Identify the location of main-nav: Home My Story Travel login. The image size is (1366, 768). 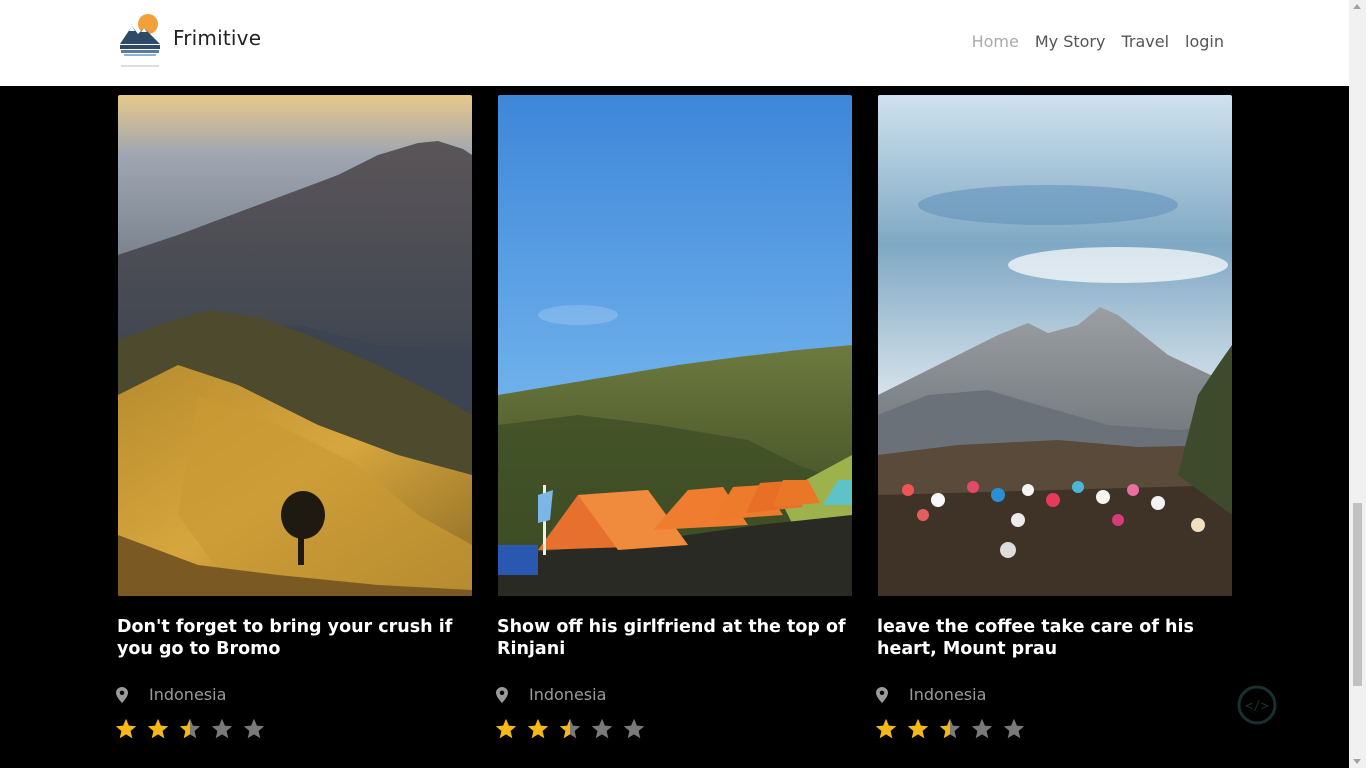
(1098, 41).